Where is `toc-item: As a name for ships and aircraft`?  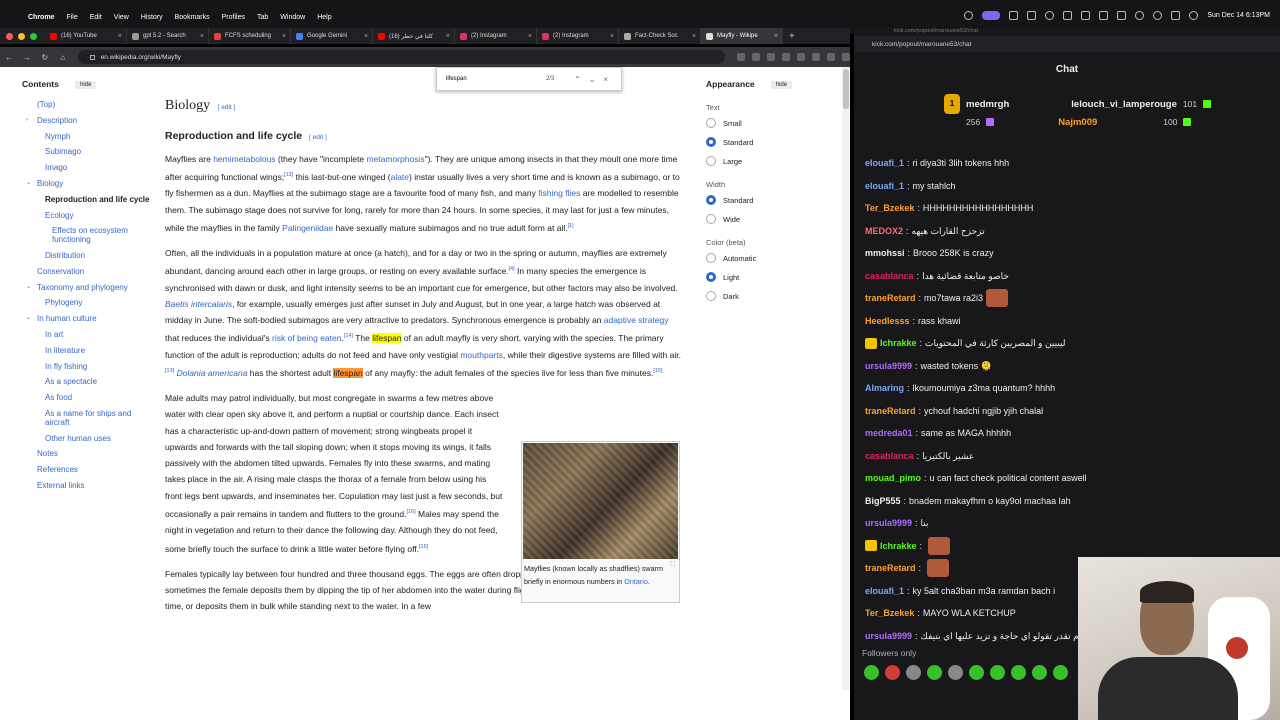 toc-item: As a name for ships and aircraft is located at coordinates (87, 418).